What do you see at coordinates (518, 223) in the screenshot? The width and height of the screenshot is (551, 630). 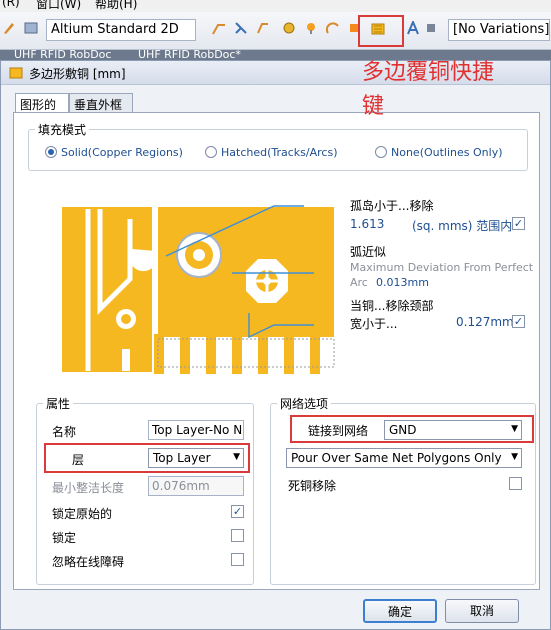 I see `island-remove-checkbox: ✓` at bounding box center [518, 223].